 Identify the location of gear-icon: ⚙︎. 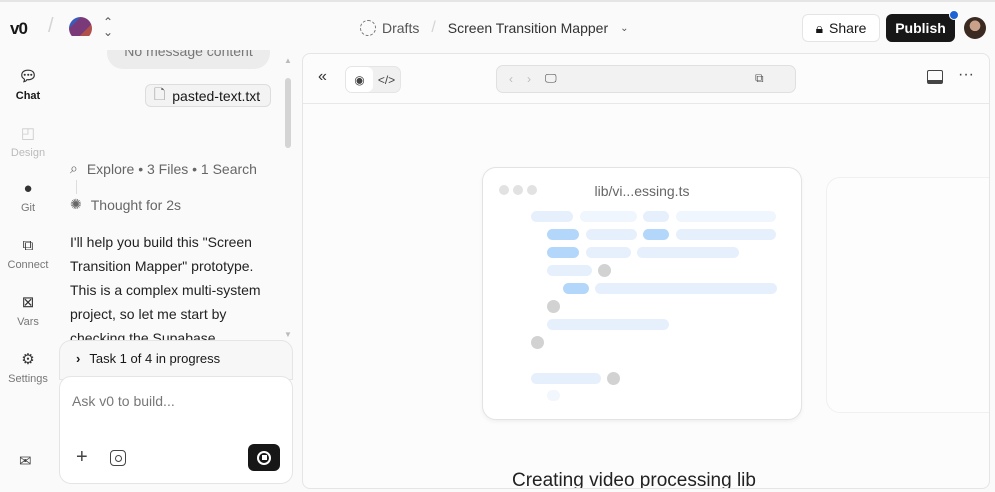
(28, 359).